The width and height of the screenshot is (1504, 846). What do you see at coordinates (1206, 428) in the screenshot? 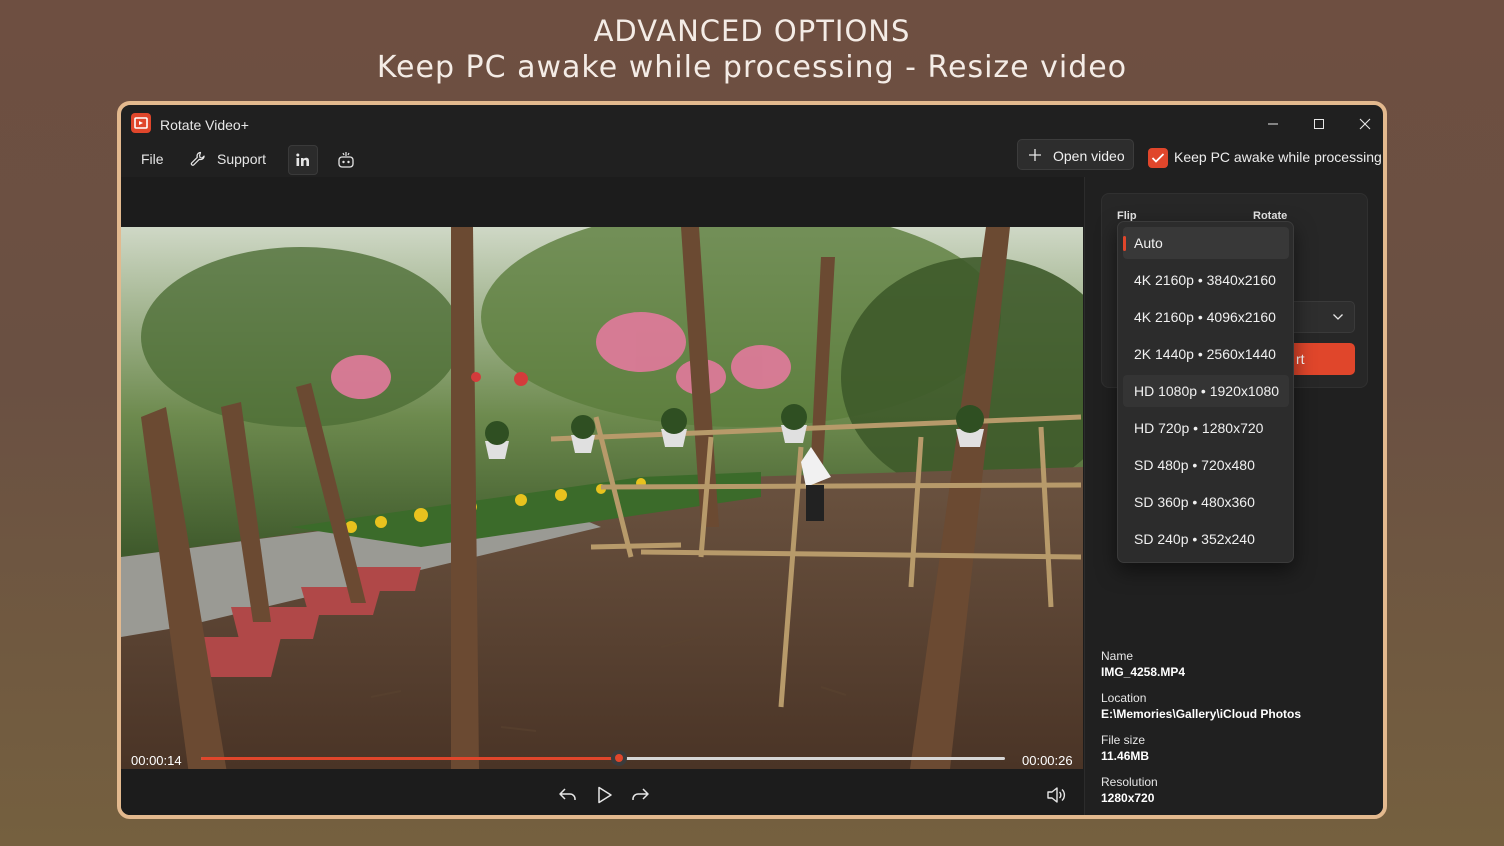
I see `resolution-option: HD 720p • 1280x720` at bounding box center [1206, 428].